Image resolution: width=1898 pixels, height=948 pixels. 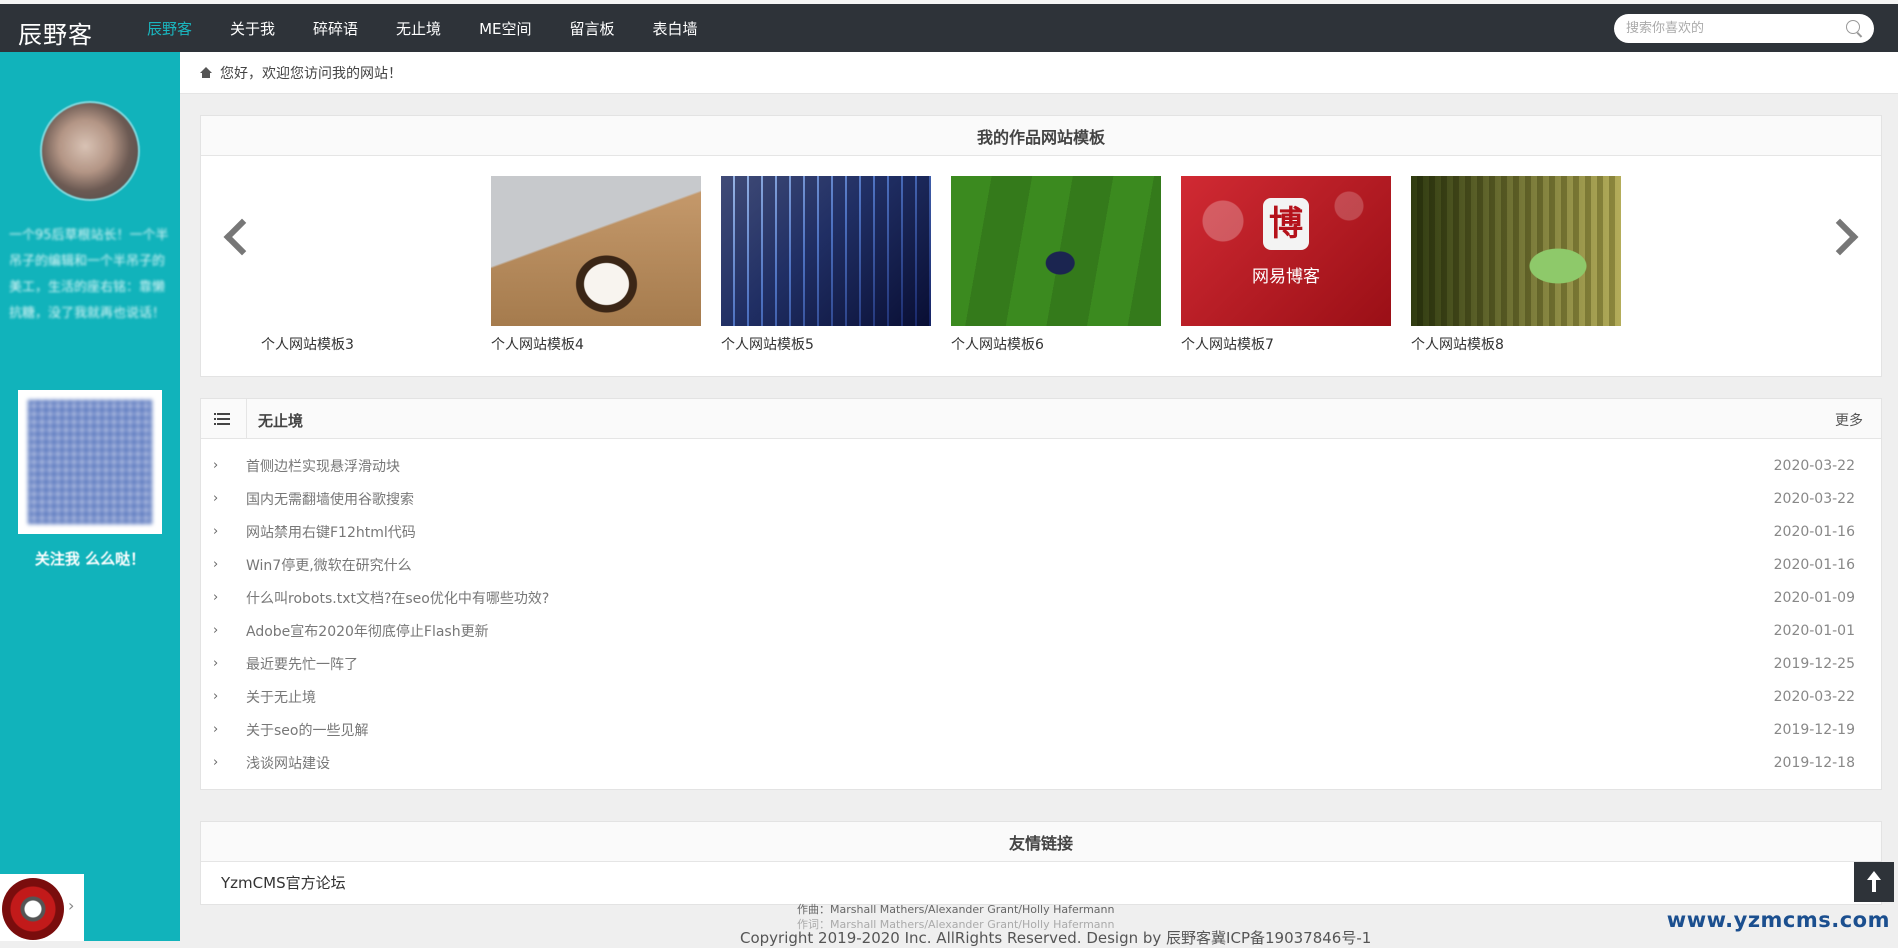 I want to click on work-thumbnail: 博 网易博客, so click(x=1286, y=251).